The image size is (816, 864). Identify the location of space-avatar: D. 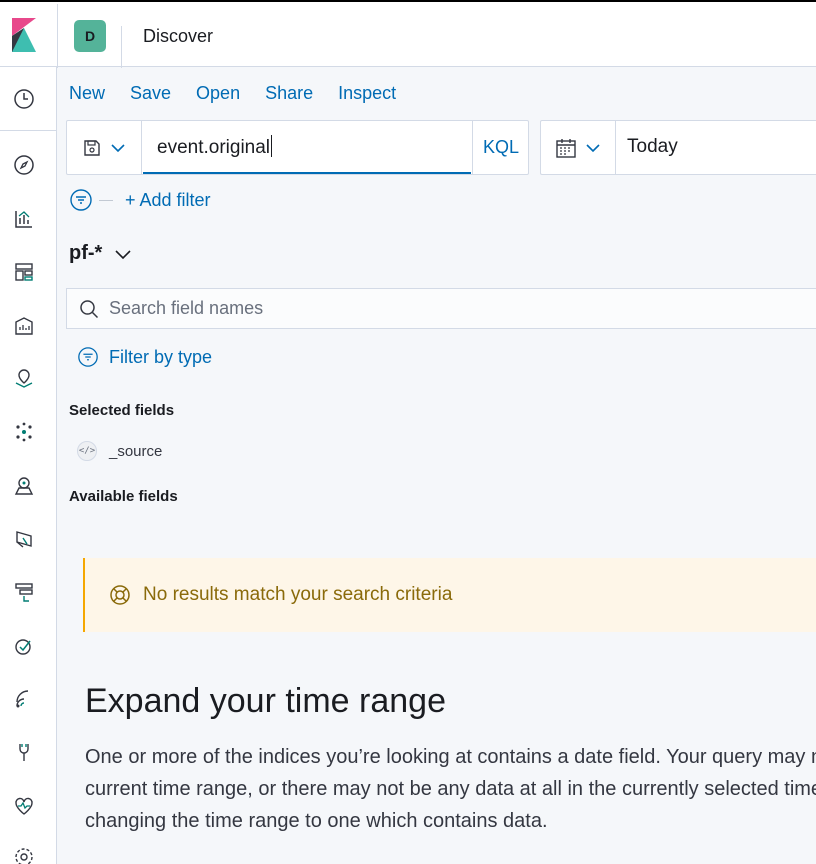
(90, 36).